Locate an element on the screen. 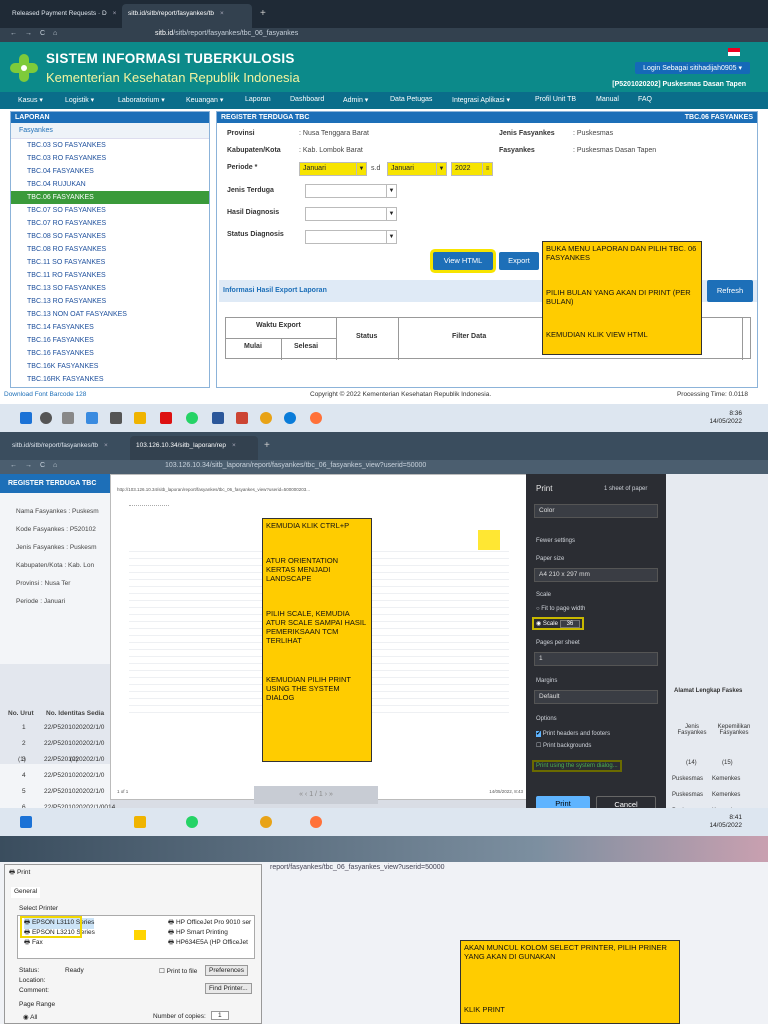 This screenshot has width=768, height=1024. sidebar-item: TBC.07 RO FASYANKES is located at coordinates (110, 223).